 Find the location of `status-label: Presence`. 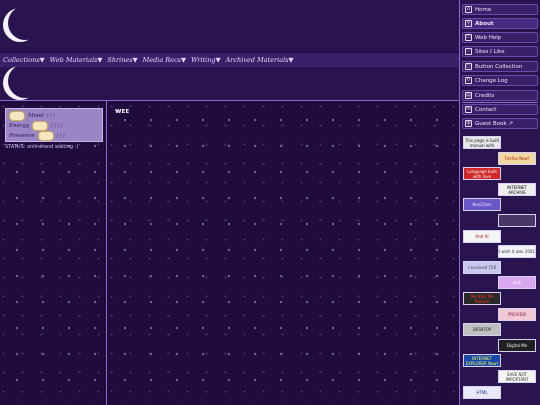

status-label: Presence is located at coordinates (22, 136).